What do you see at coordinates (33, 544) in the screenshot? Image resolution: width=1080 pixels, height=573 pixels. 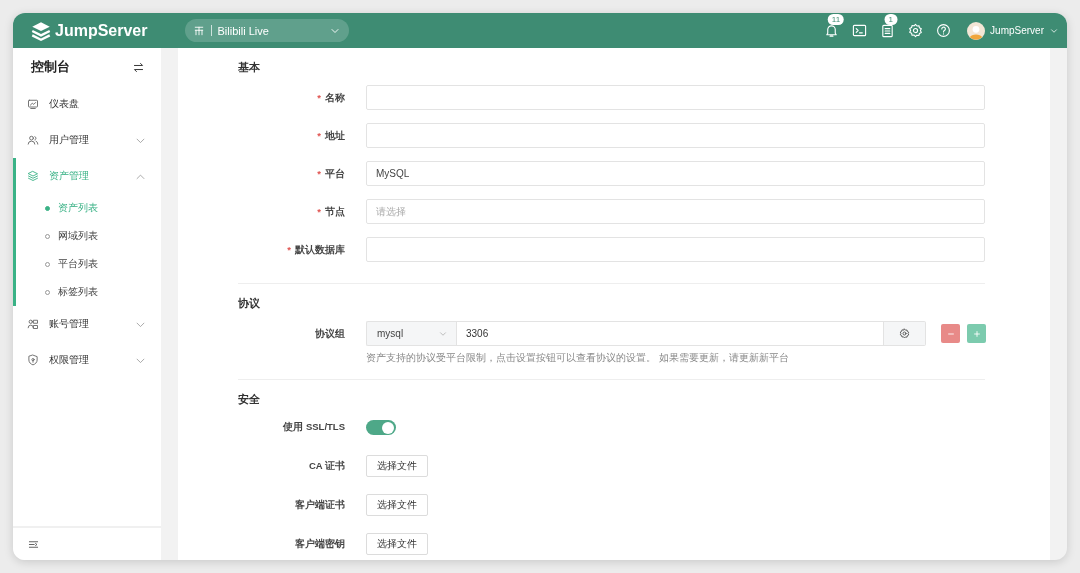 I see `collapse-icon` at bounding box center [33, 544].